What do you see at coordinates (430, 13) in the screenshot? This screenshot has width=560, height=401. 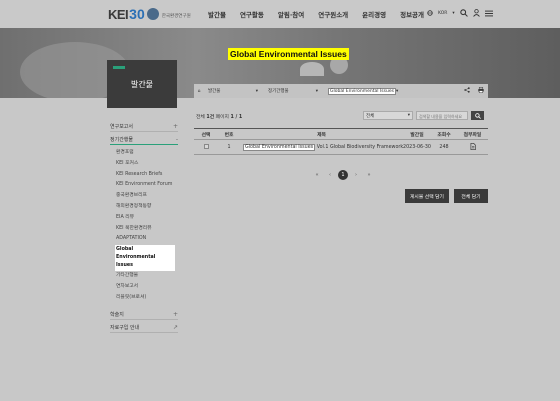 I see `globe-icon` at bounding box center [430, 13].